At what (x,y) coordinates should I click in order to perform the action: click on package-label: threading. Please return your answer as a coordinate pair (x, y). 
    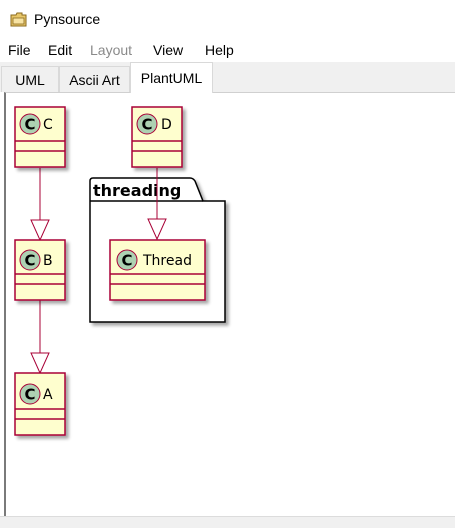
    Looking at the image, I should click on (137, 190).